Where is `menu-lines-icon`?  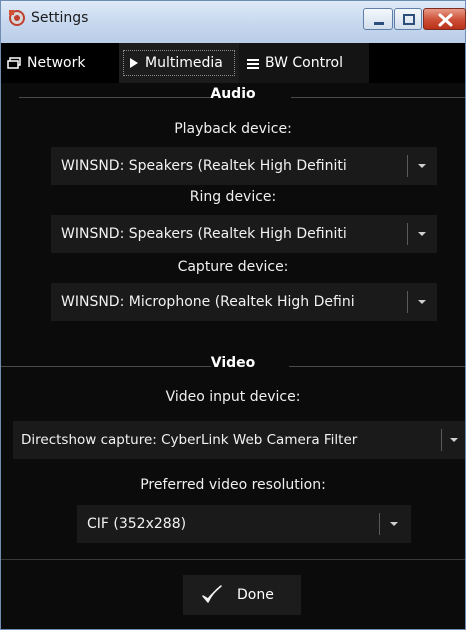 menu-lines-icon is located at coordinates (253, 63).